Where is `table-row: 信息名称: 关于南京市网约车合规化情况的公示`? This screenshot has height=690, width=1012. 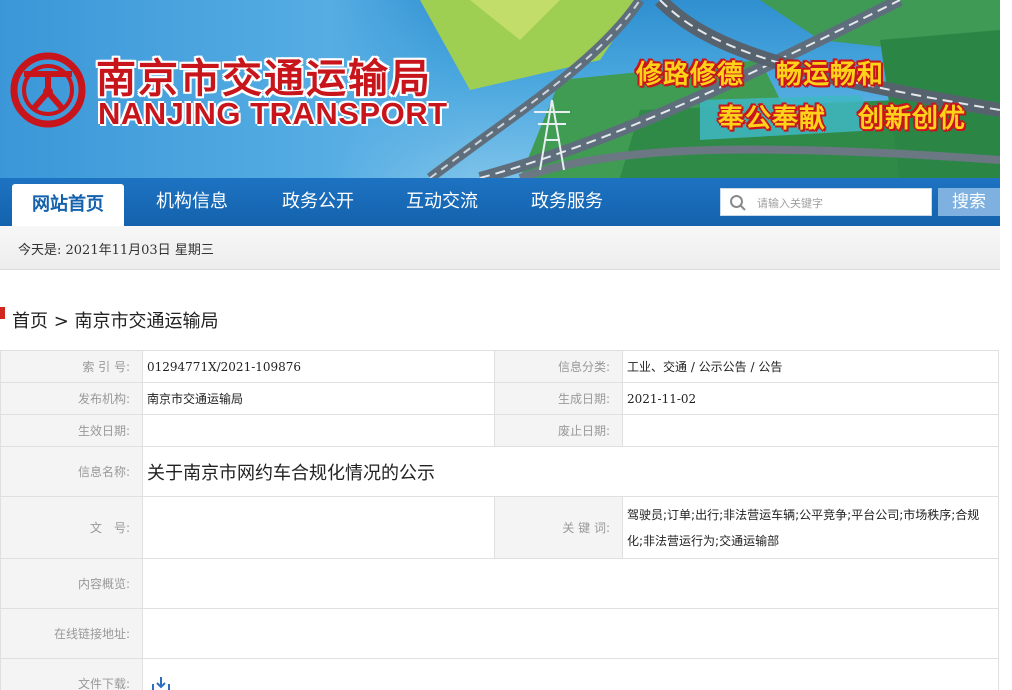
table-row: 信息名称: 关于南京市网约车合规化情况的公示 is located at coordinates (499, 471).